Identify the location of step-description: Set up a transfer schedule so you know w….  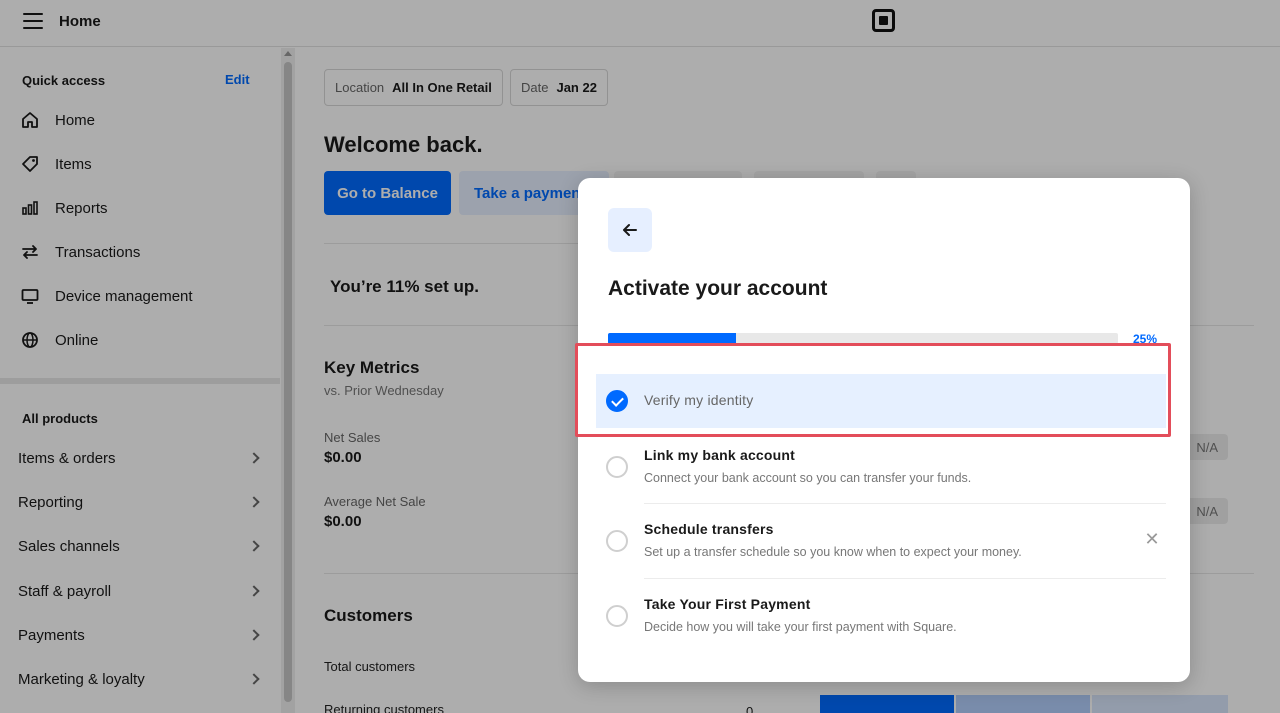
(833, 552).